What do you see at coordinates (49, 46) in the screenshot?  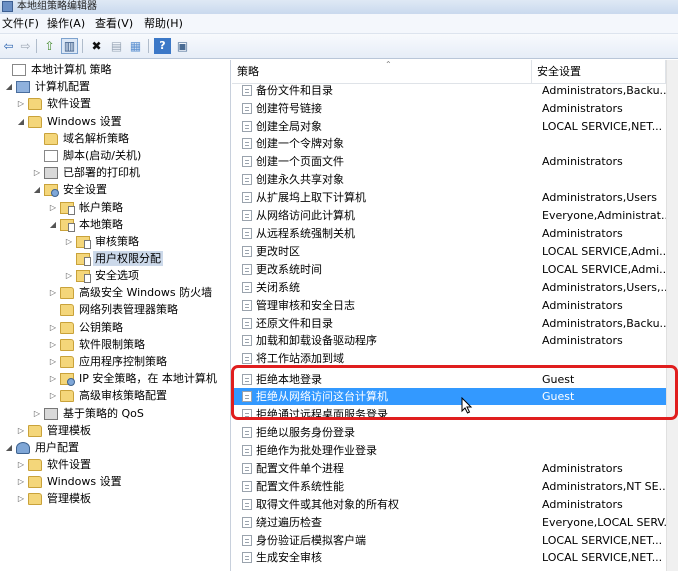 I see `up-folder-icon: ⇧` at bounding box center [49, 46].